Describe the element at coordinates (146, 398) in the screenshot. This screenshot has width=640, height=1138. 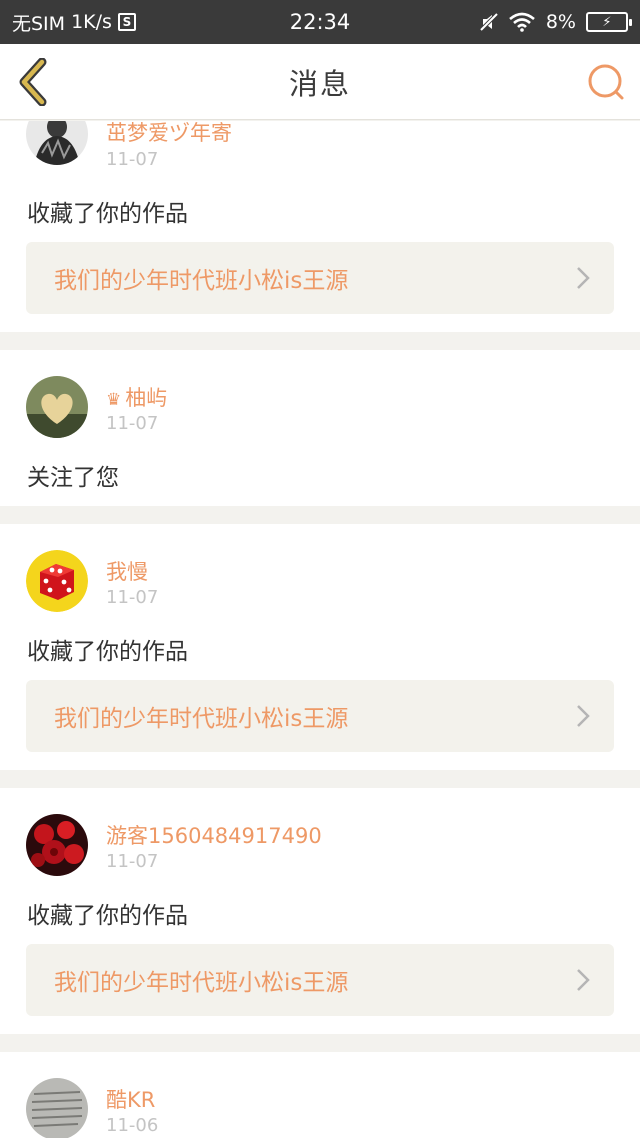
I see `username-text: 柚屿` at that location.